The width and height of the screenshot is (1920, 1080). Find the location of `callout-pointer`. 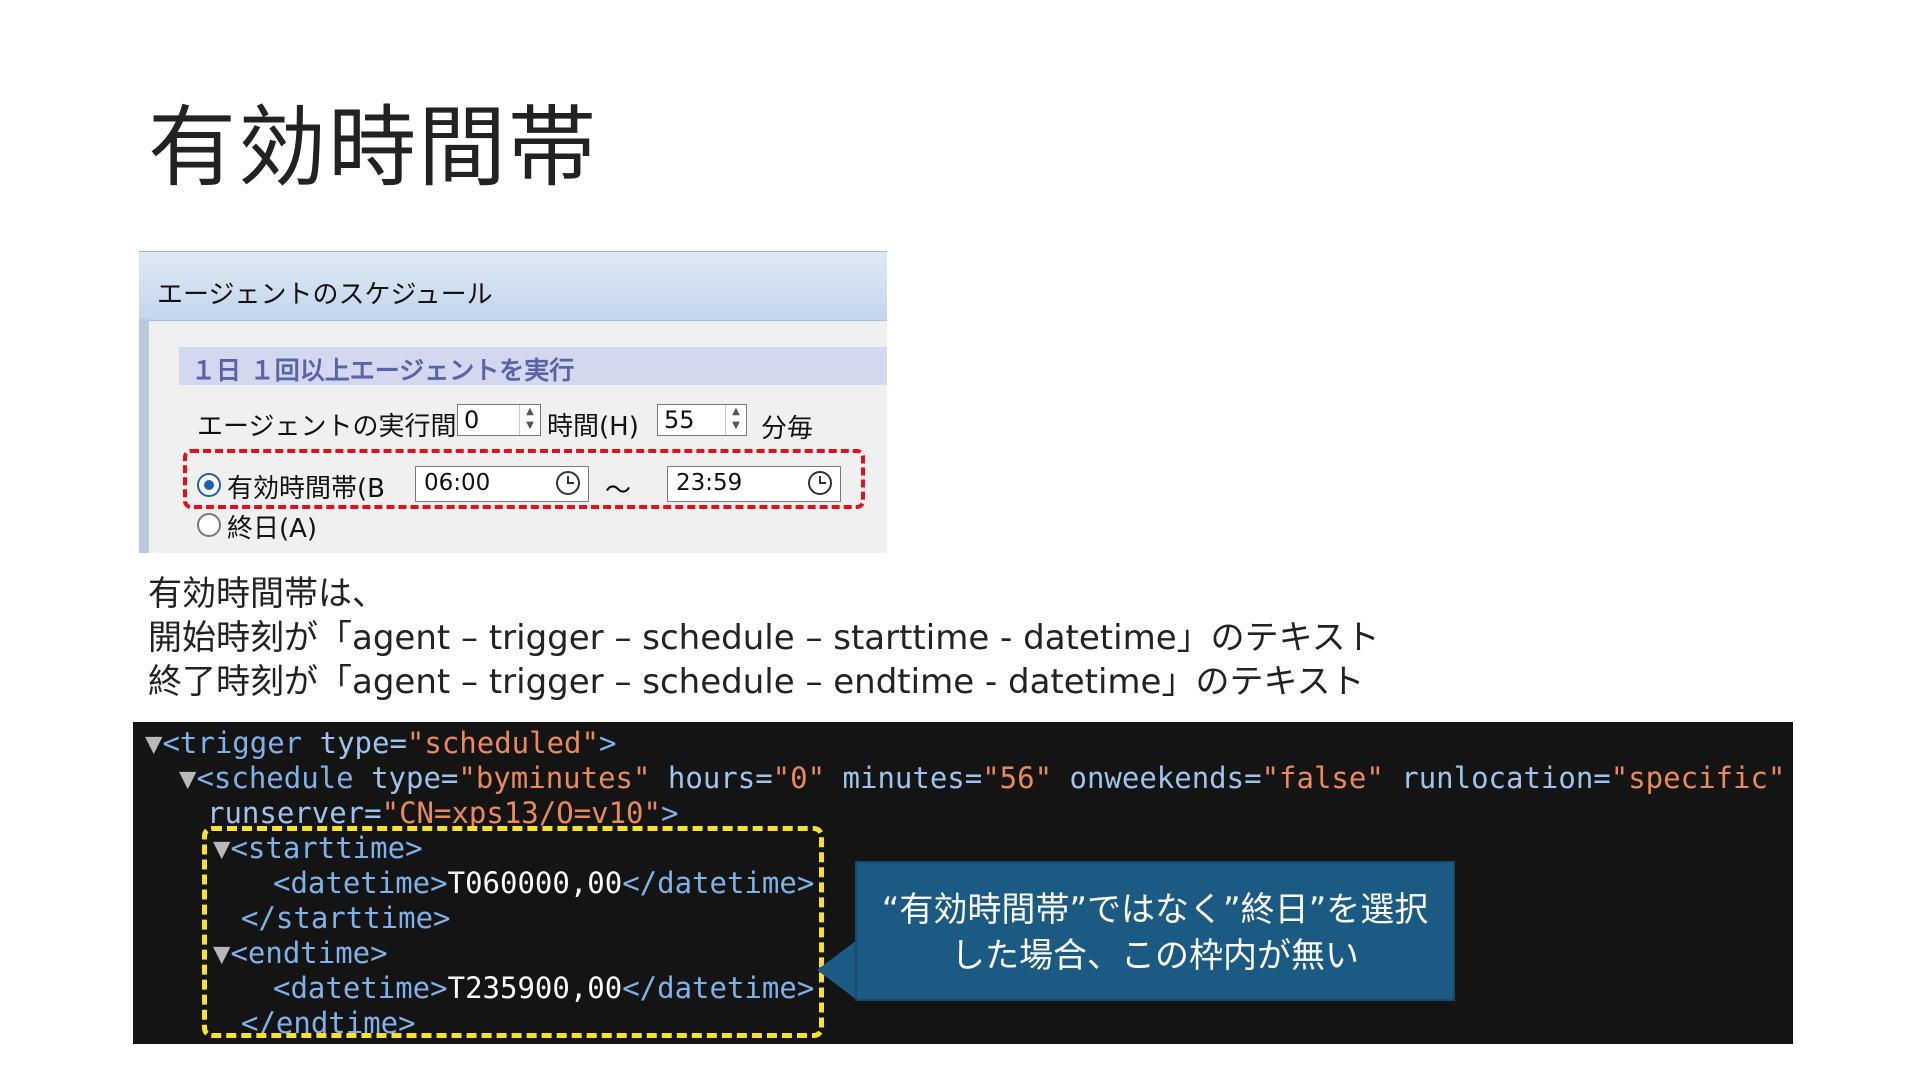

callout-pointer is located at coordinates (837, 970).